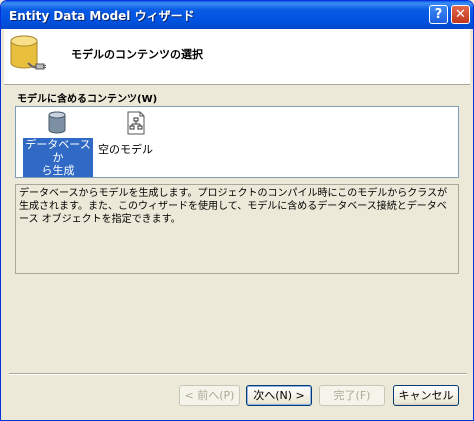 The height and width of the screenshot is (421, 474). What do you see at coordinates (58, 151) in the screenshot?
I see `item-label-line1: データベースか` at bounding box center [58, 151].